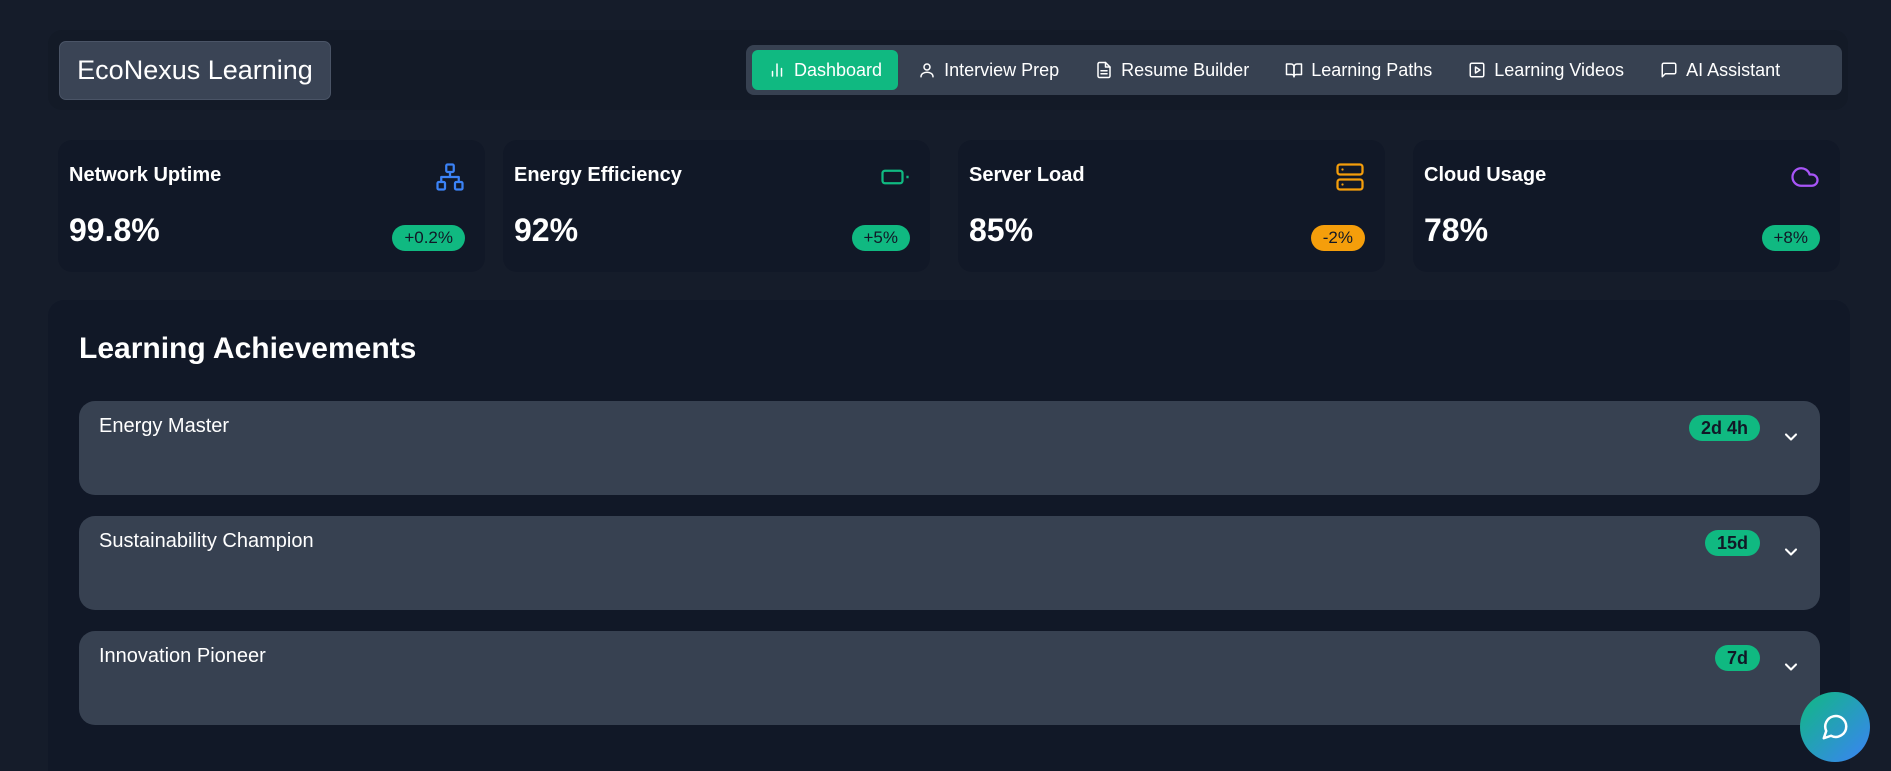 The height and width of the screenshot is (771, 1891). What do you see at coordinates (1001, 230) in the screenshot?
I see `stat-value: 85%` at bounding box center [1001, 230].